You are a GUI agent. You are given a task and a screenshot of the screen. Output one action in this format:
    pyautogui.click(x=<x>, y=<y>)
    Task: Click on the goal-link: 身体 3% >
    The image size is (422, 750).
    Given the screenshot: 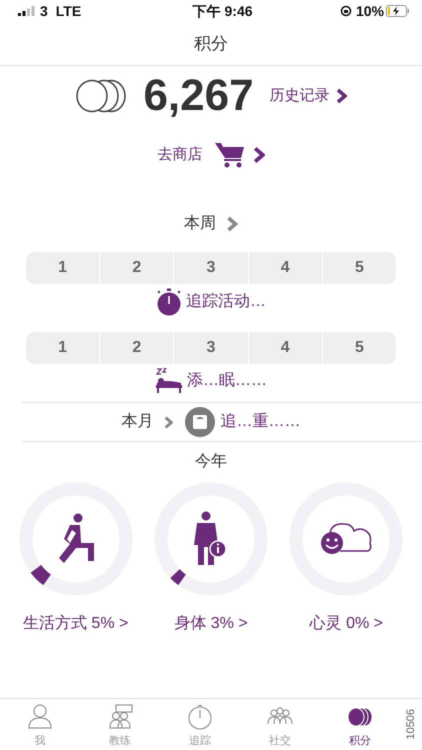 What is the action you would take?
    pyautogui.click(x=211, y=624)
    